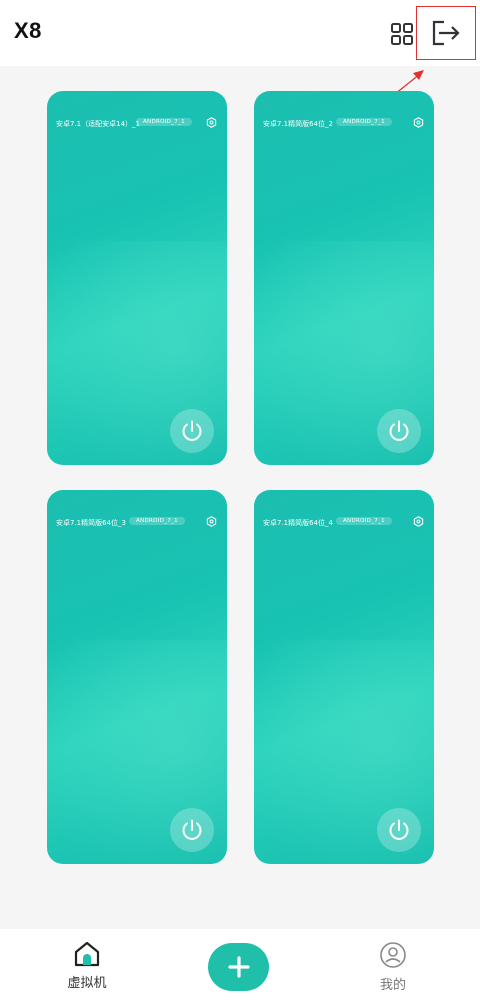  What do you see at coordinates (240, 33) in the screenshot?
I see `app-header: X8` at bounding box center [240, 33].